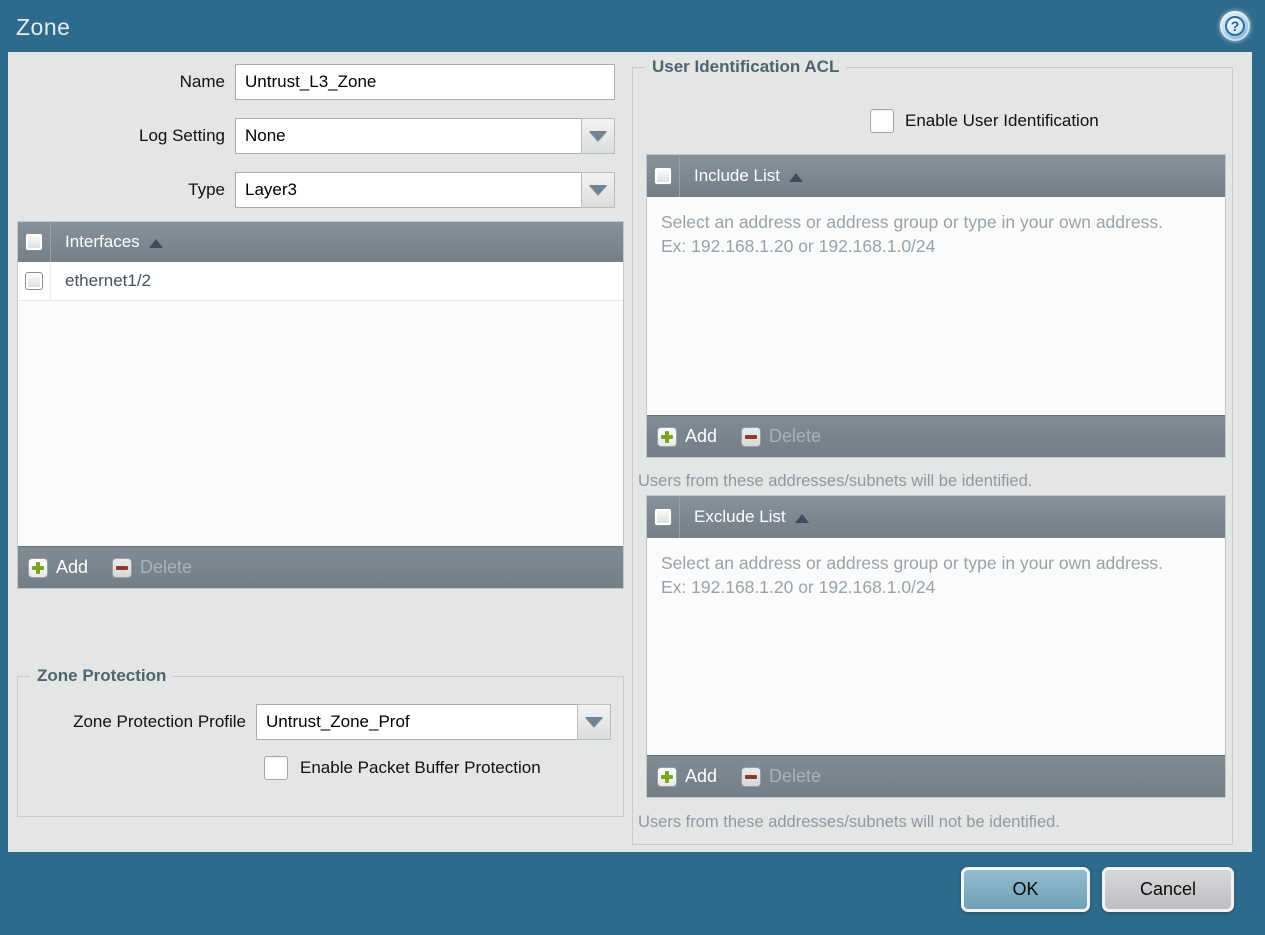 The height and width of the screenshot is (935, 1265). What do you see at coordinates (206, 189) in the screenshot?
I see `type-label: Type` at bounding box center [206, 189].